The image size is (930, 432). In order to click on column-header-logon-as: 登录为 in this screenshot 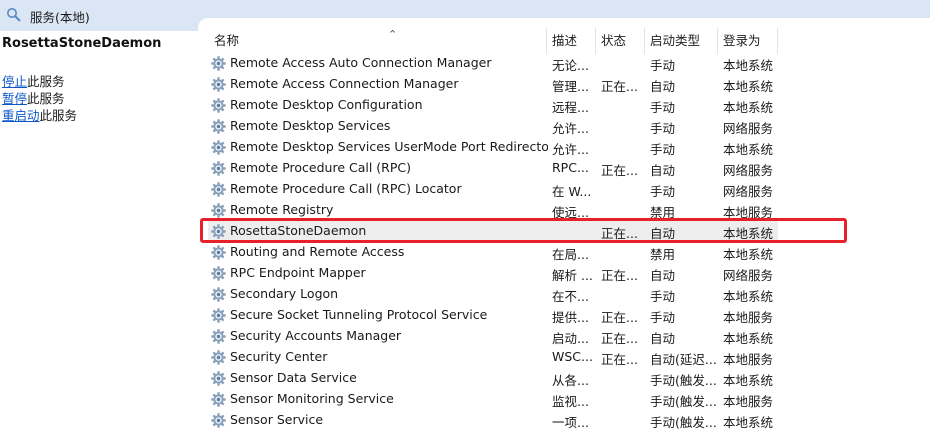, I will do `click(749, 41)`.